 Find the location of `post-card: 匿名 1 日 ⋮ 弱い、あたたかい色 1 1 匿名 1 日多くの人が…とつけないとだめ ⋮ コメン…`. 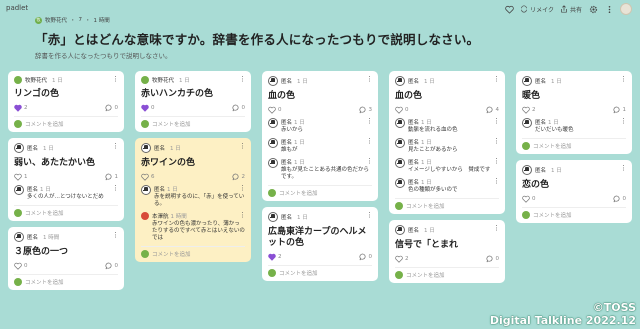

post-card: 匿名 1 日 ⋮ 弱い、あたたかい色 1 1 匿名 1 日多くの人が…とつけないとだめ ⋮ コメン… is located at coordinates (66, 179).